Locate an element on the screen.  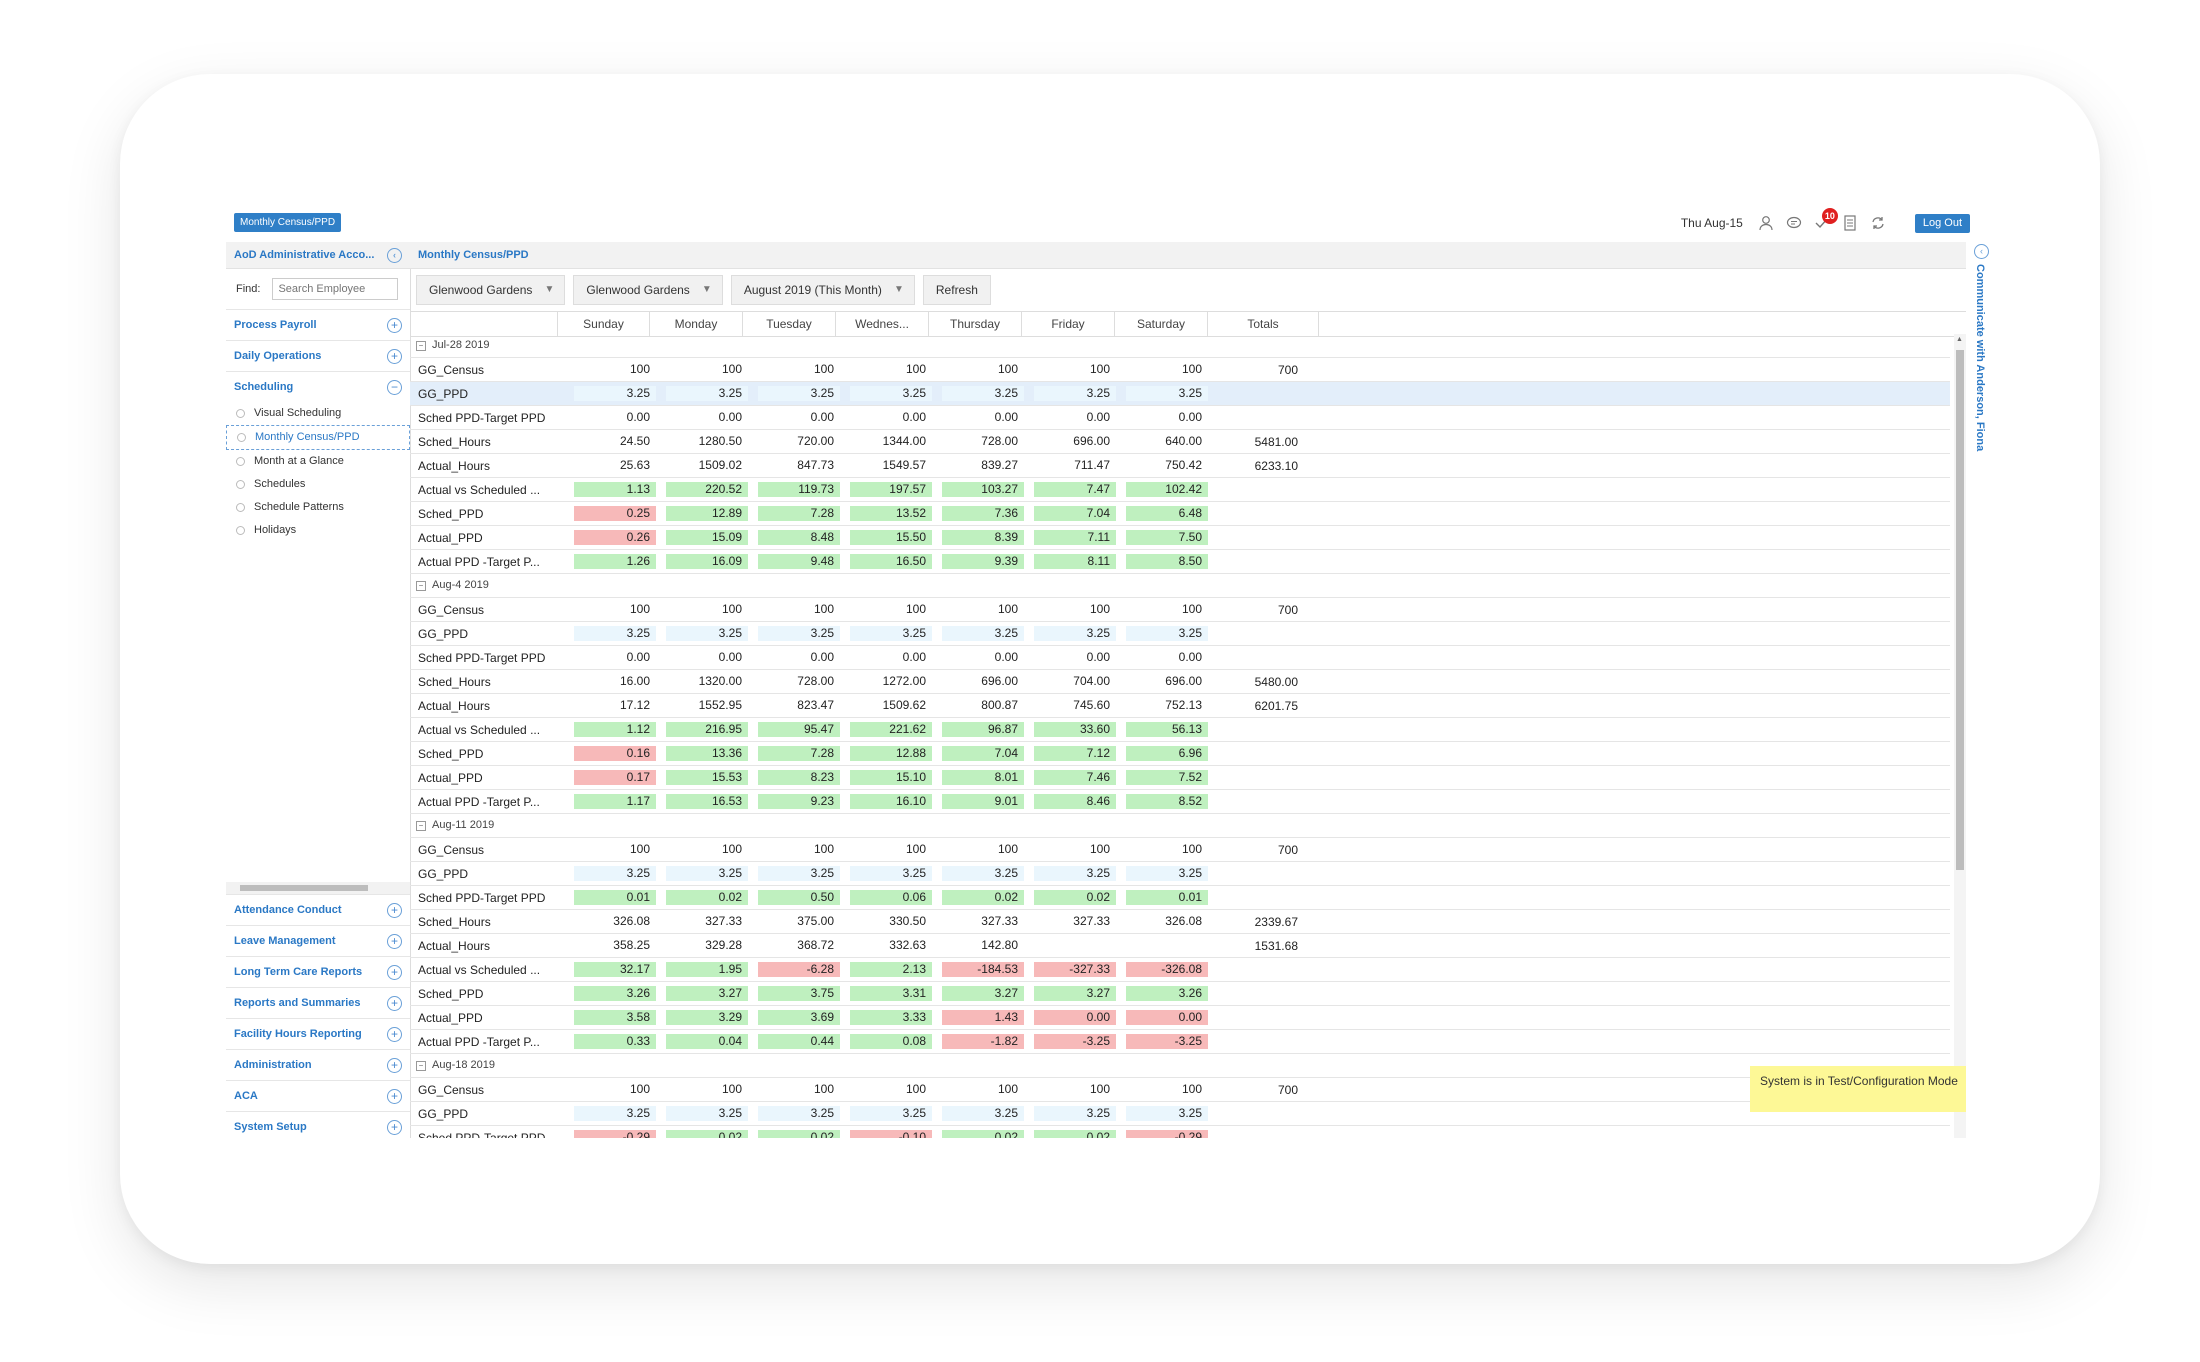
logout-button: Log Out is located at coordinates (1942, 223).